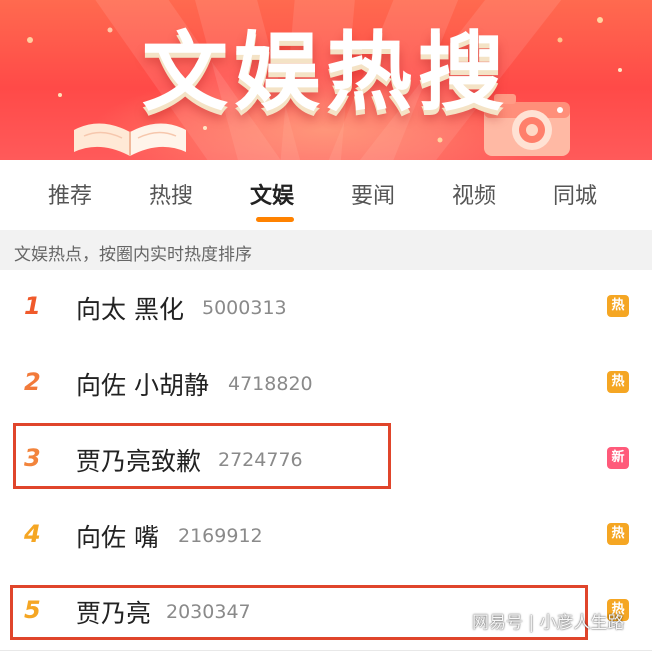  Describe the element at coordinates (32, 306) in the screenshot. I see `rank-number: 1` at that location.